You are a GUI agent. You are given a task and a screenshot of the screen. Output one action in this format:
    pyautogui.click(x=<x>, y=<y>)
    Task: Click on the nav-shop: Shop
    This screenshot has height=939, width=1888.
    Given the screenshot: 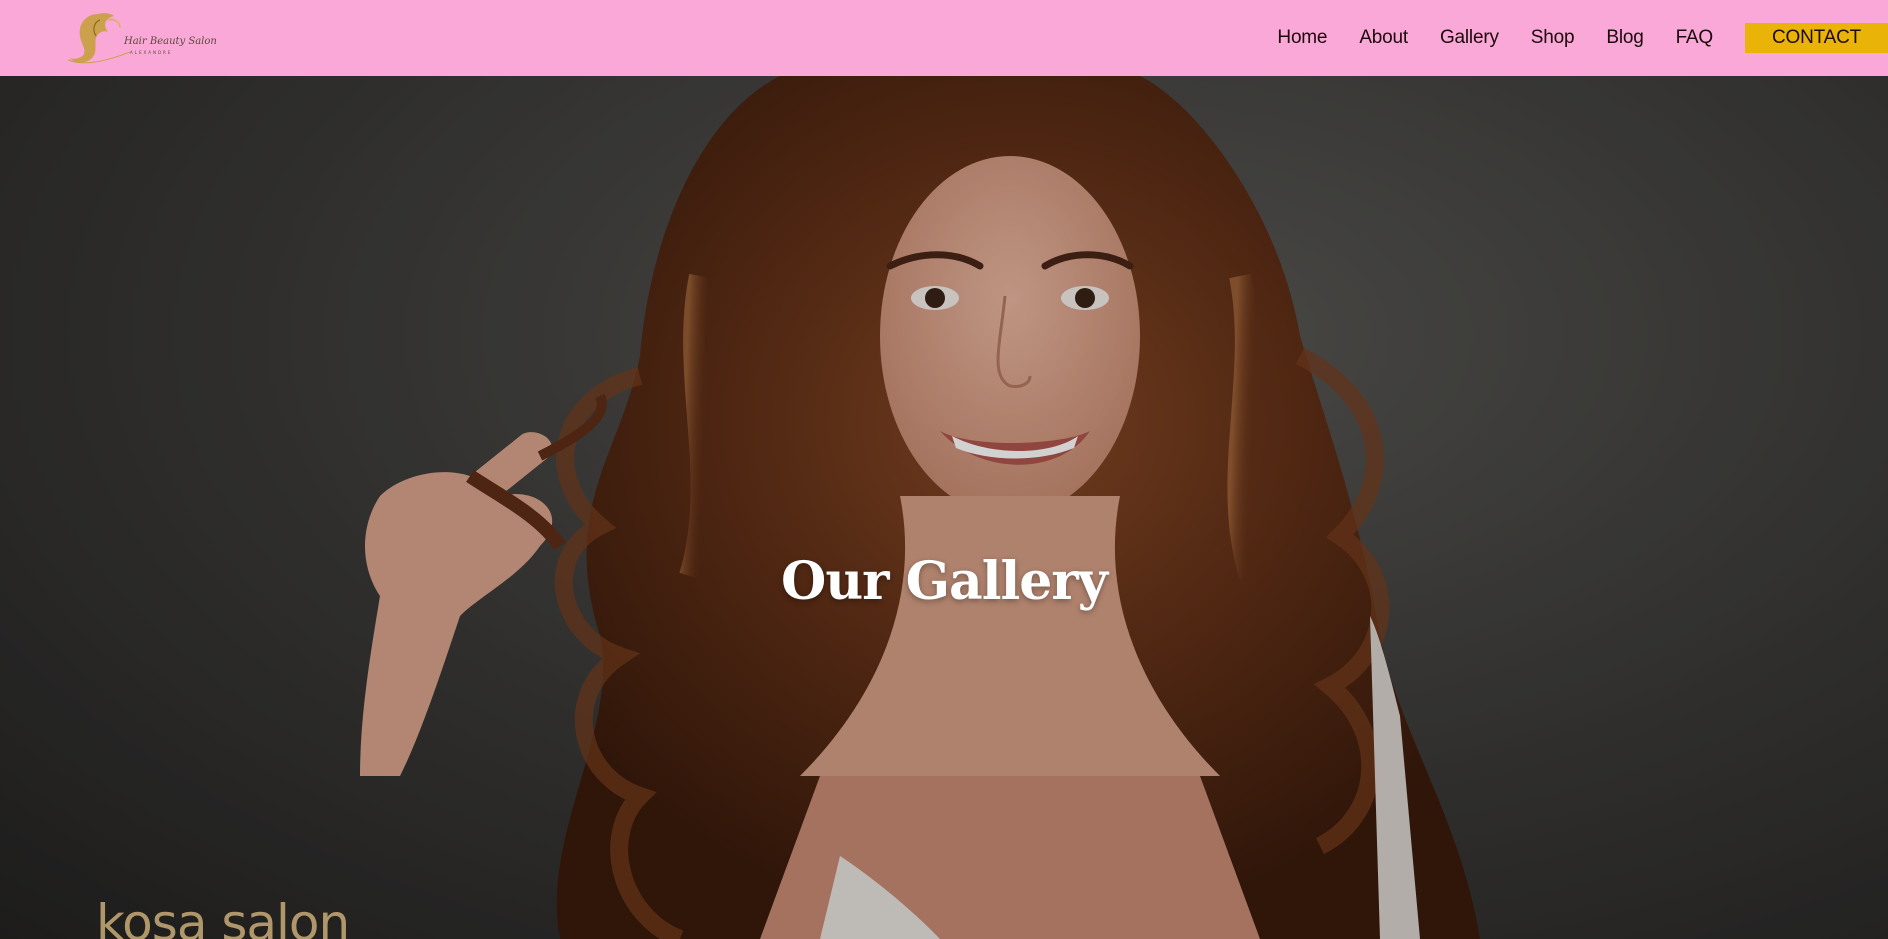 What is the action you would take?
    pyautogui.click(x=1553, y=38)
    